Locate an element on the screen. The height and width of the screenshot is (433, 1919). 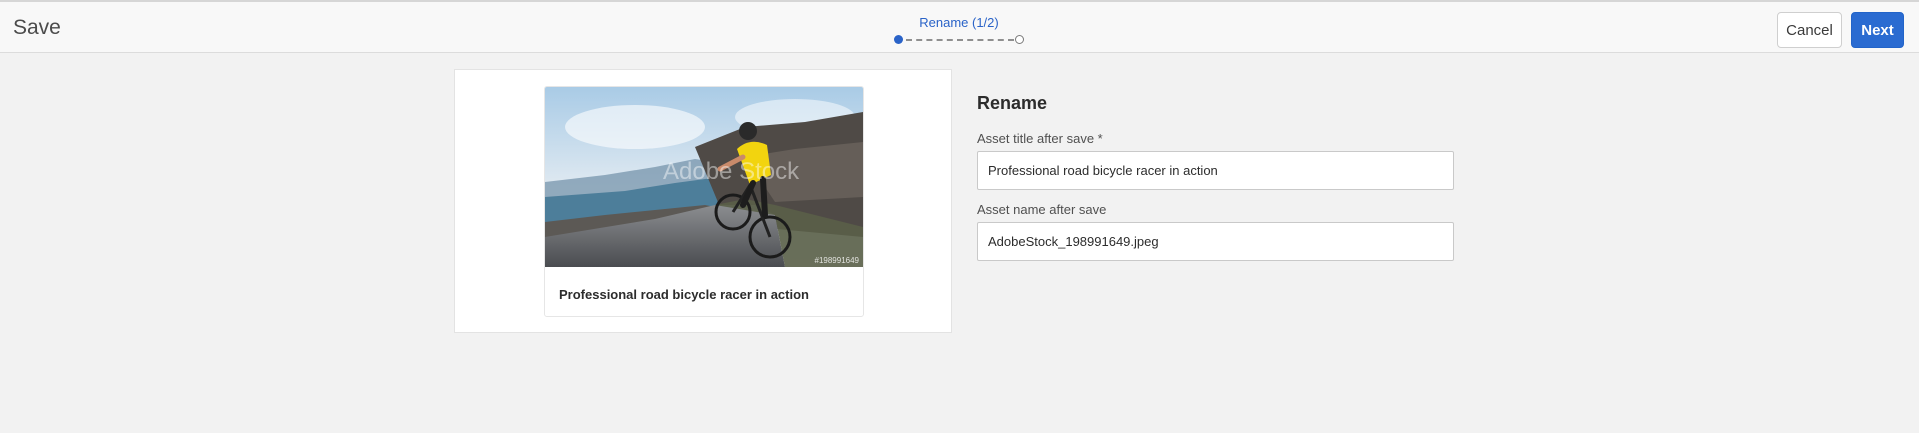
cancel-button: Cancel is located at coordinates (1809, 30).